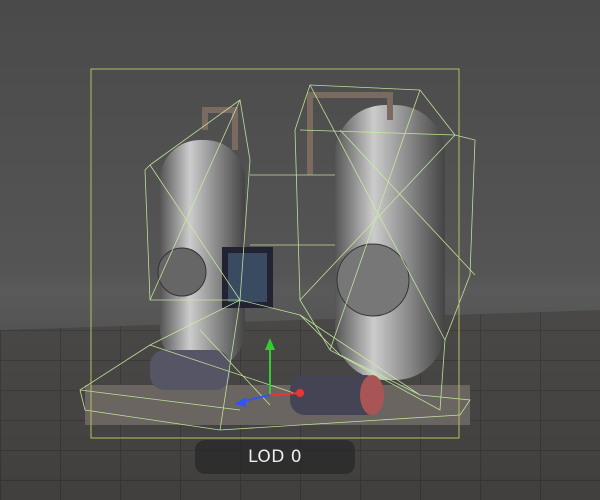  What do you see at coordinates (275, 457) in the screenshot?
I see `lod-level-label: LOD 0` at bounding box center [275, 457].